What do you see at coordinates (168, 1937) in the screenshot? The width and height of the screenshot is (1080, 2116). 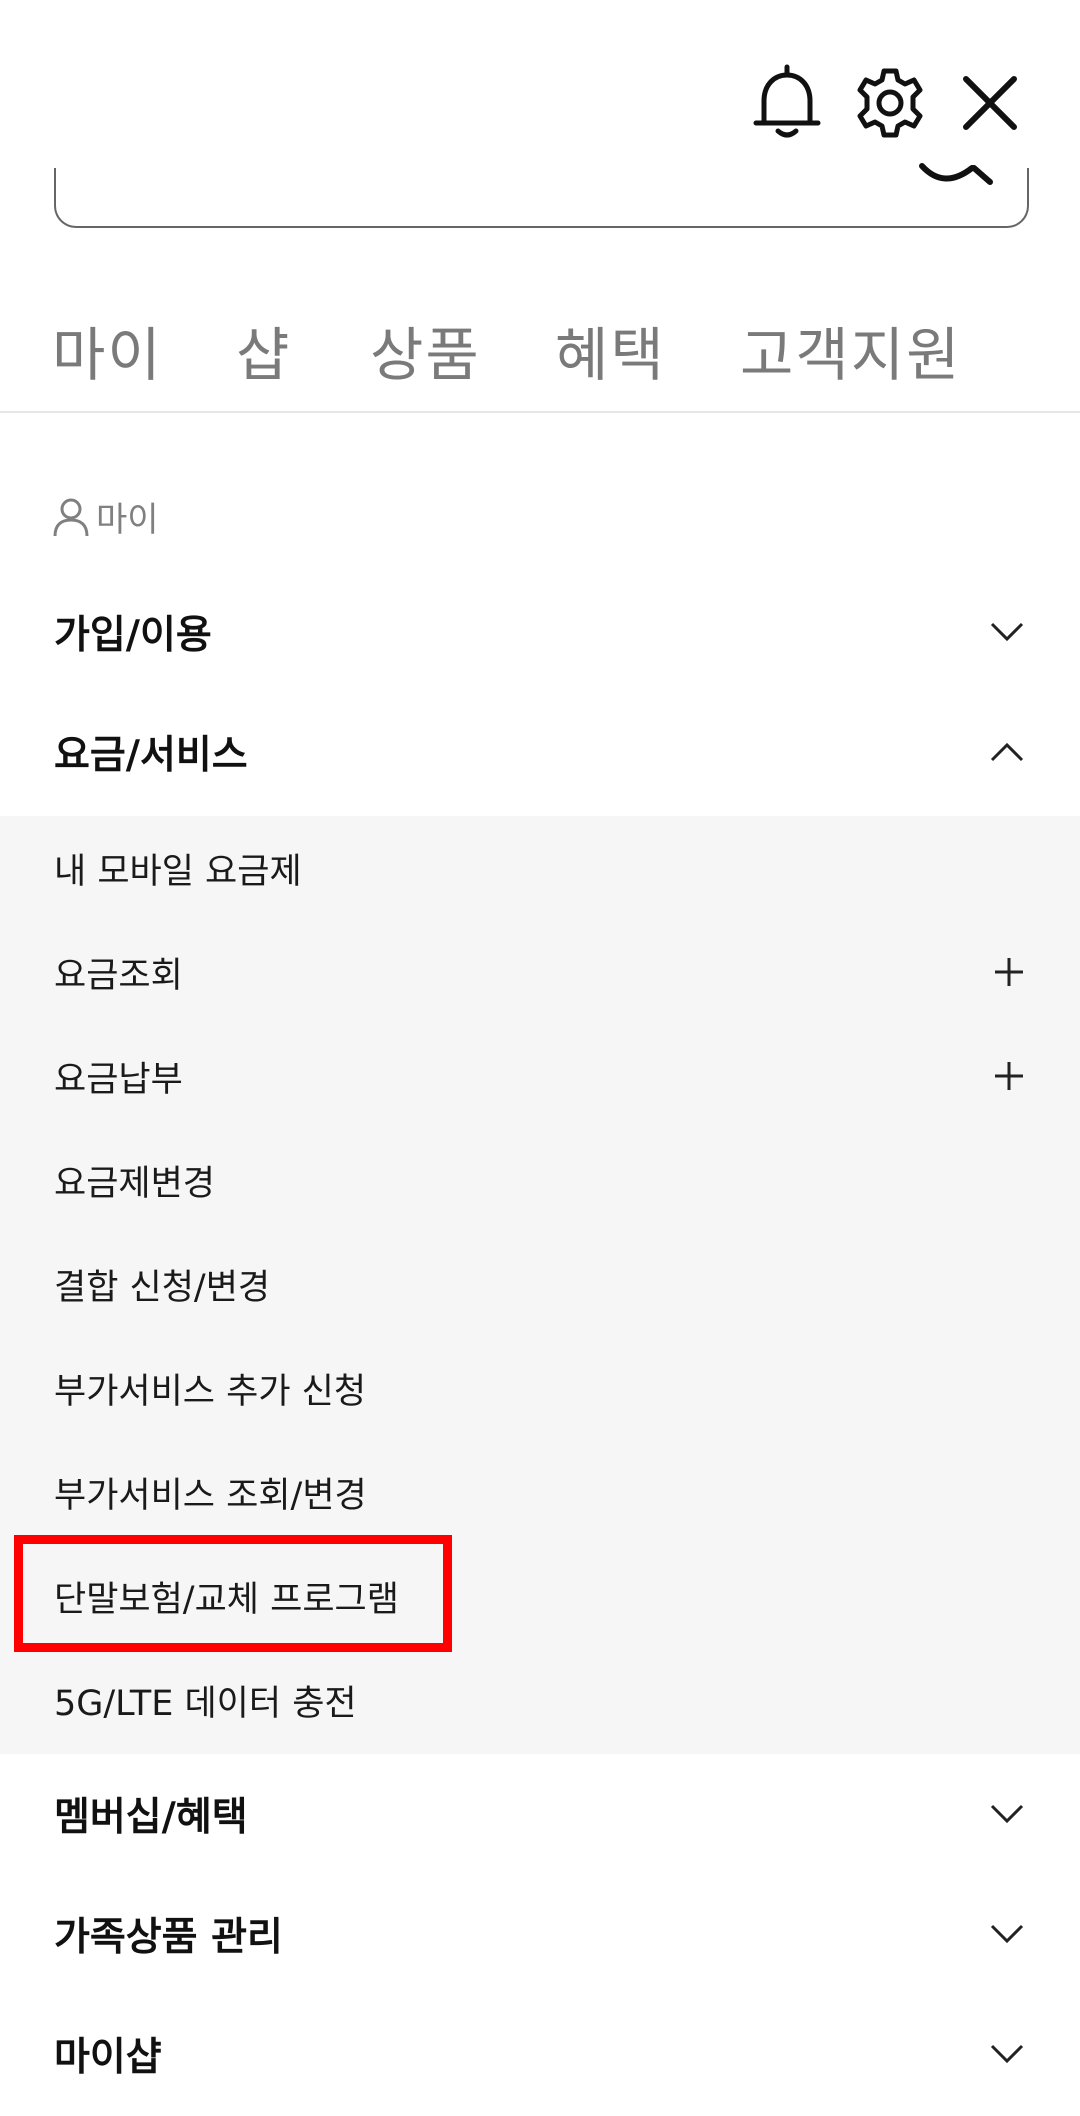 I see `accordion-title: 가족상품 관리` at bounding box center [168, 1937].